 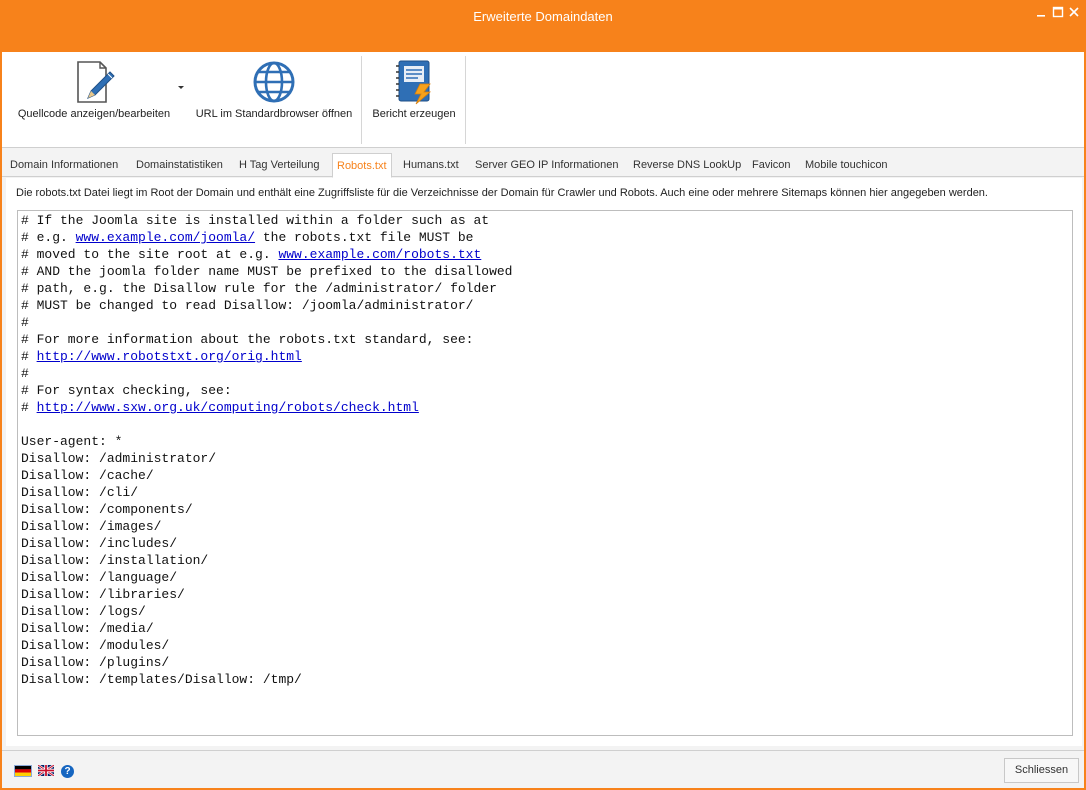 What do you see at coordinates (274, 114) in the screenshot?
I see `open-in-browser-label: URL im Standardbrowser öffnen` at bounding box center [274, 114].